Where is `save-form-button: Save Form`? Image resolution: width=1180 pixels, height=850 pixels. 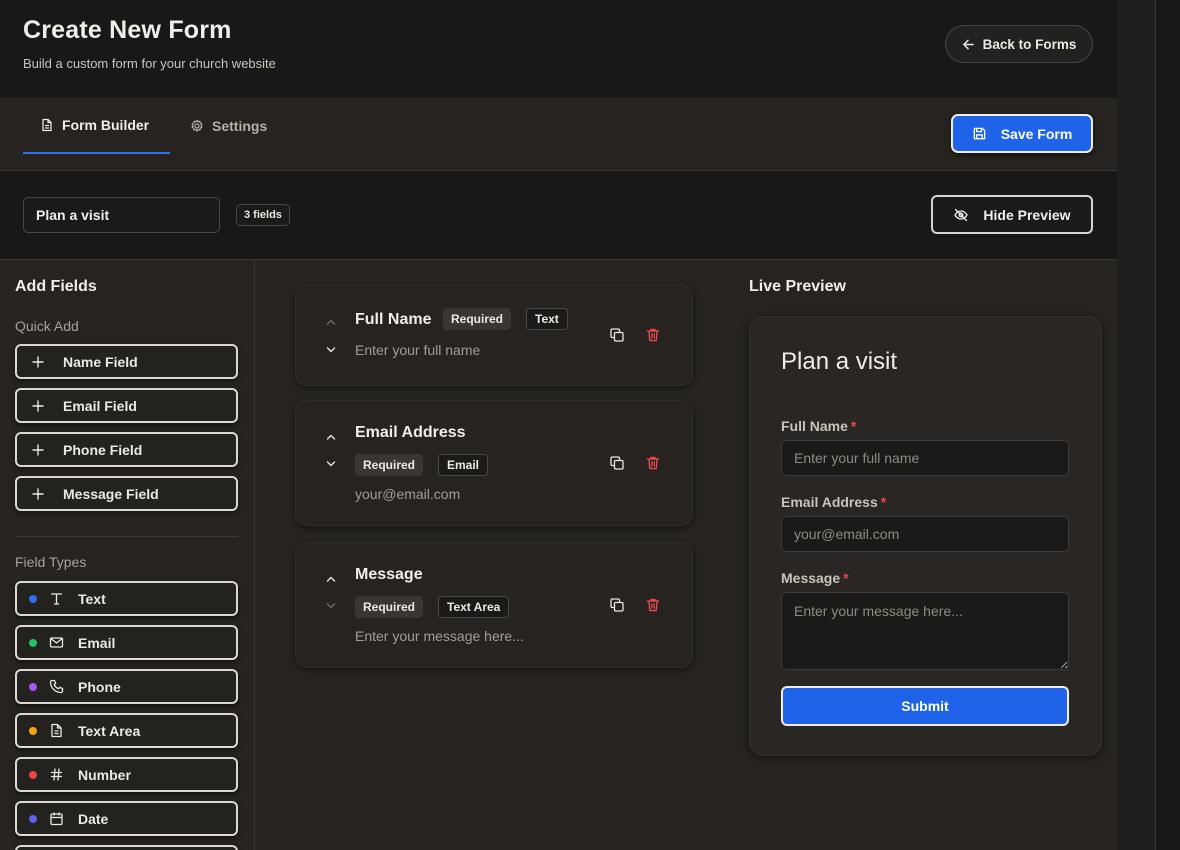
save-form-button: Save Form is located at coordinates (1022, 133).